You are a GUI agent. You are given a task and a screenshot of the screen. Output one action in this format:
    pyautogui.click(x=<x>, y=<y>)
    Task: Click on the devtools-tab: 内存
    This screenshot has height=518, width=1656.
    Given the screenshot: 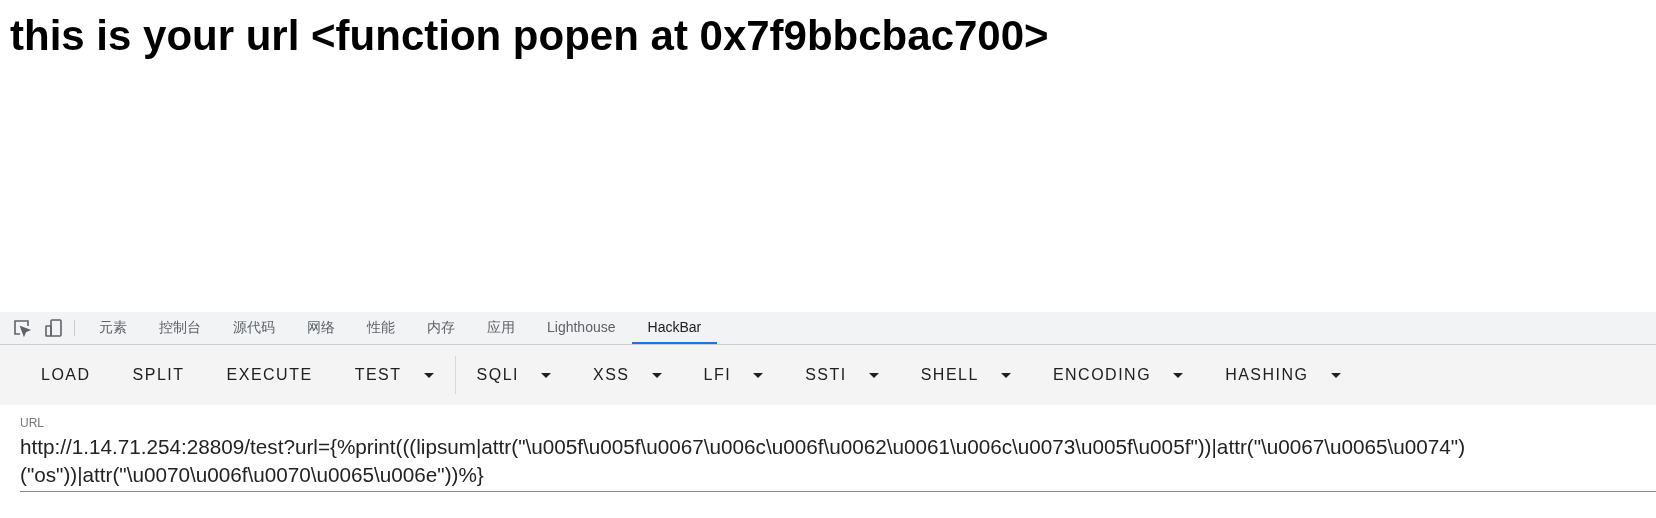 What is the action you would take?
    pyautogui.click(x=441, y=328)
    